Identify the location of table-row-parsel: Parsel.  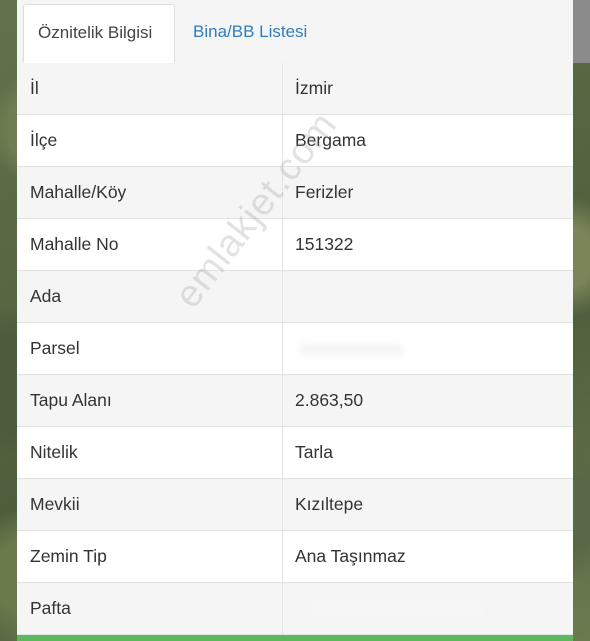
(295, 349).